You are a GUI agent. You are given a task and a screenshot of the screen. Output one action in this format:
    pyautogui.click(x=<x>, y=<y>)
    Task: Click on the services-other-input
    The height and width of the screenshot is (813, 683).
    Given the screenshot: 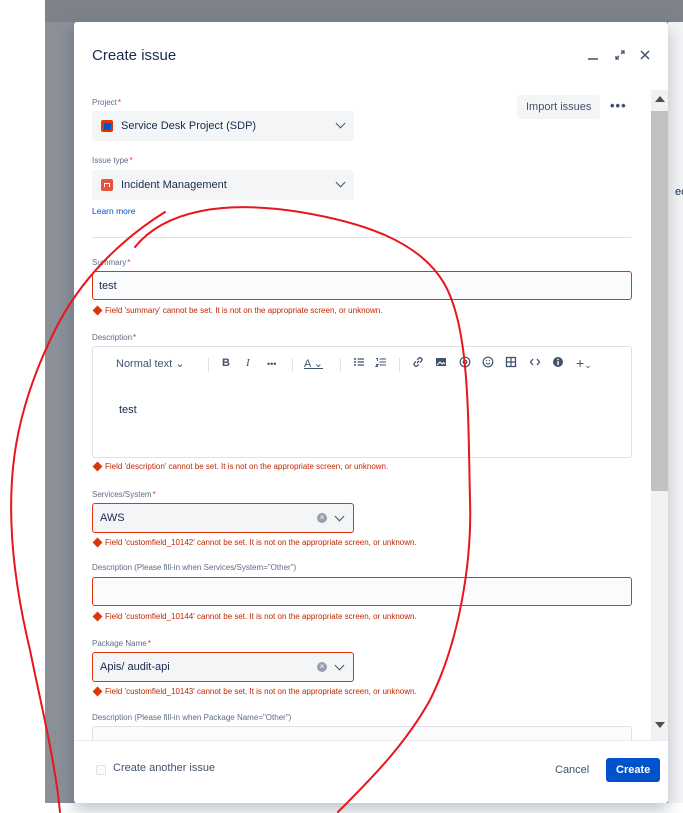 What is the action you would take?
    pyautogui.click(x=362, y=591)
    